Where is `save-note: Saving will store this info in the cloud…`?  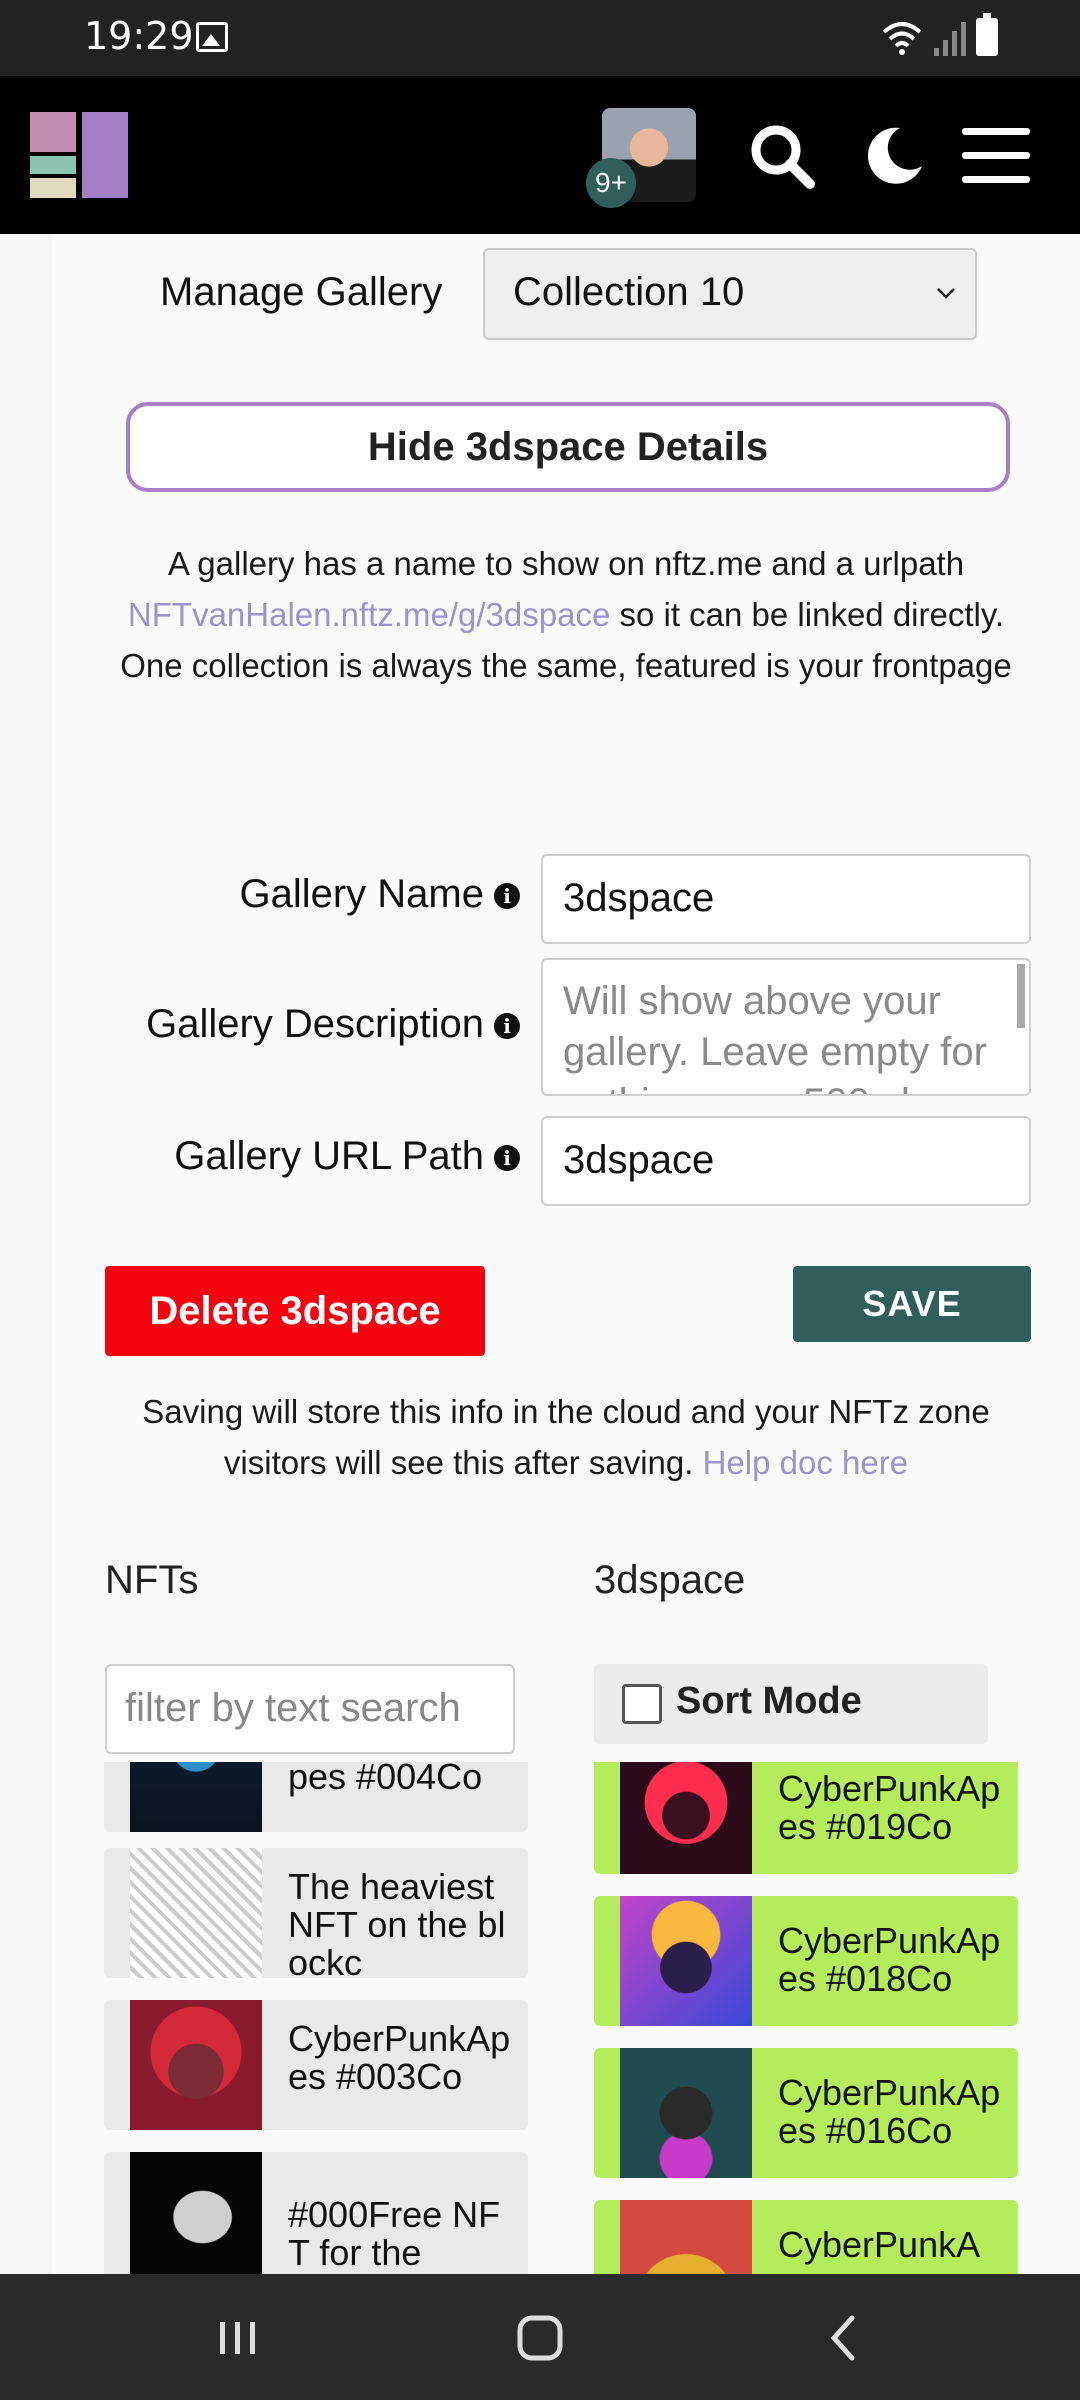
save-note: Saving will store this info in the cloud… is located at coordinates (566, 1437).